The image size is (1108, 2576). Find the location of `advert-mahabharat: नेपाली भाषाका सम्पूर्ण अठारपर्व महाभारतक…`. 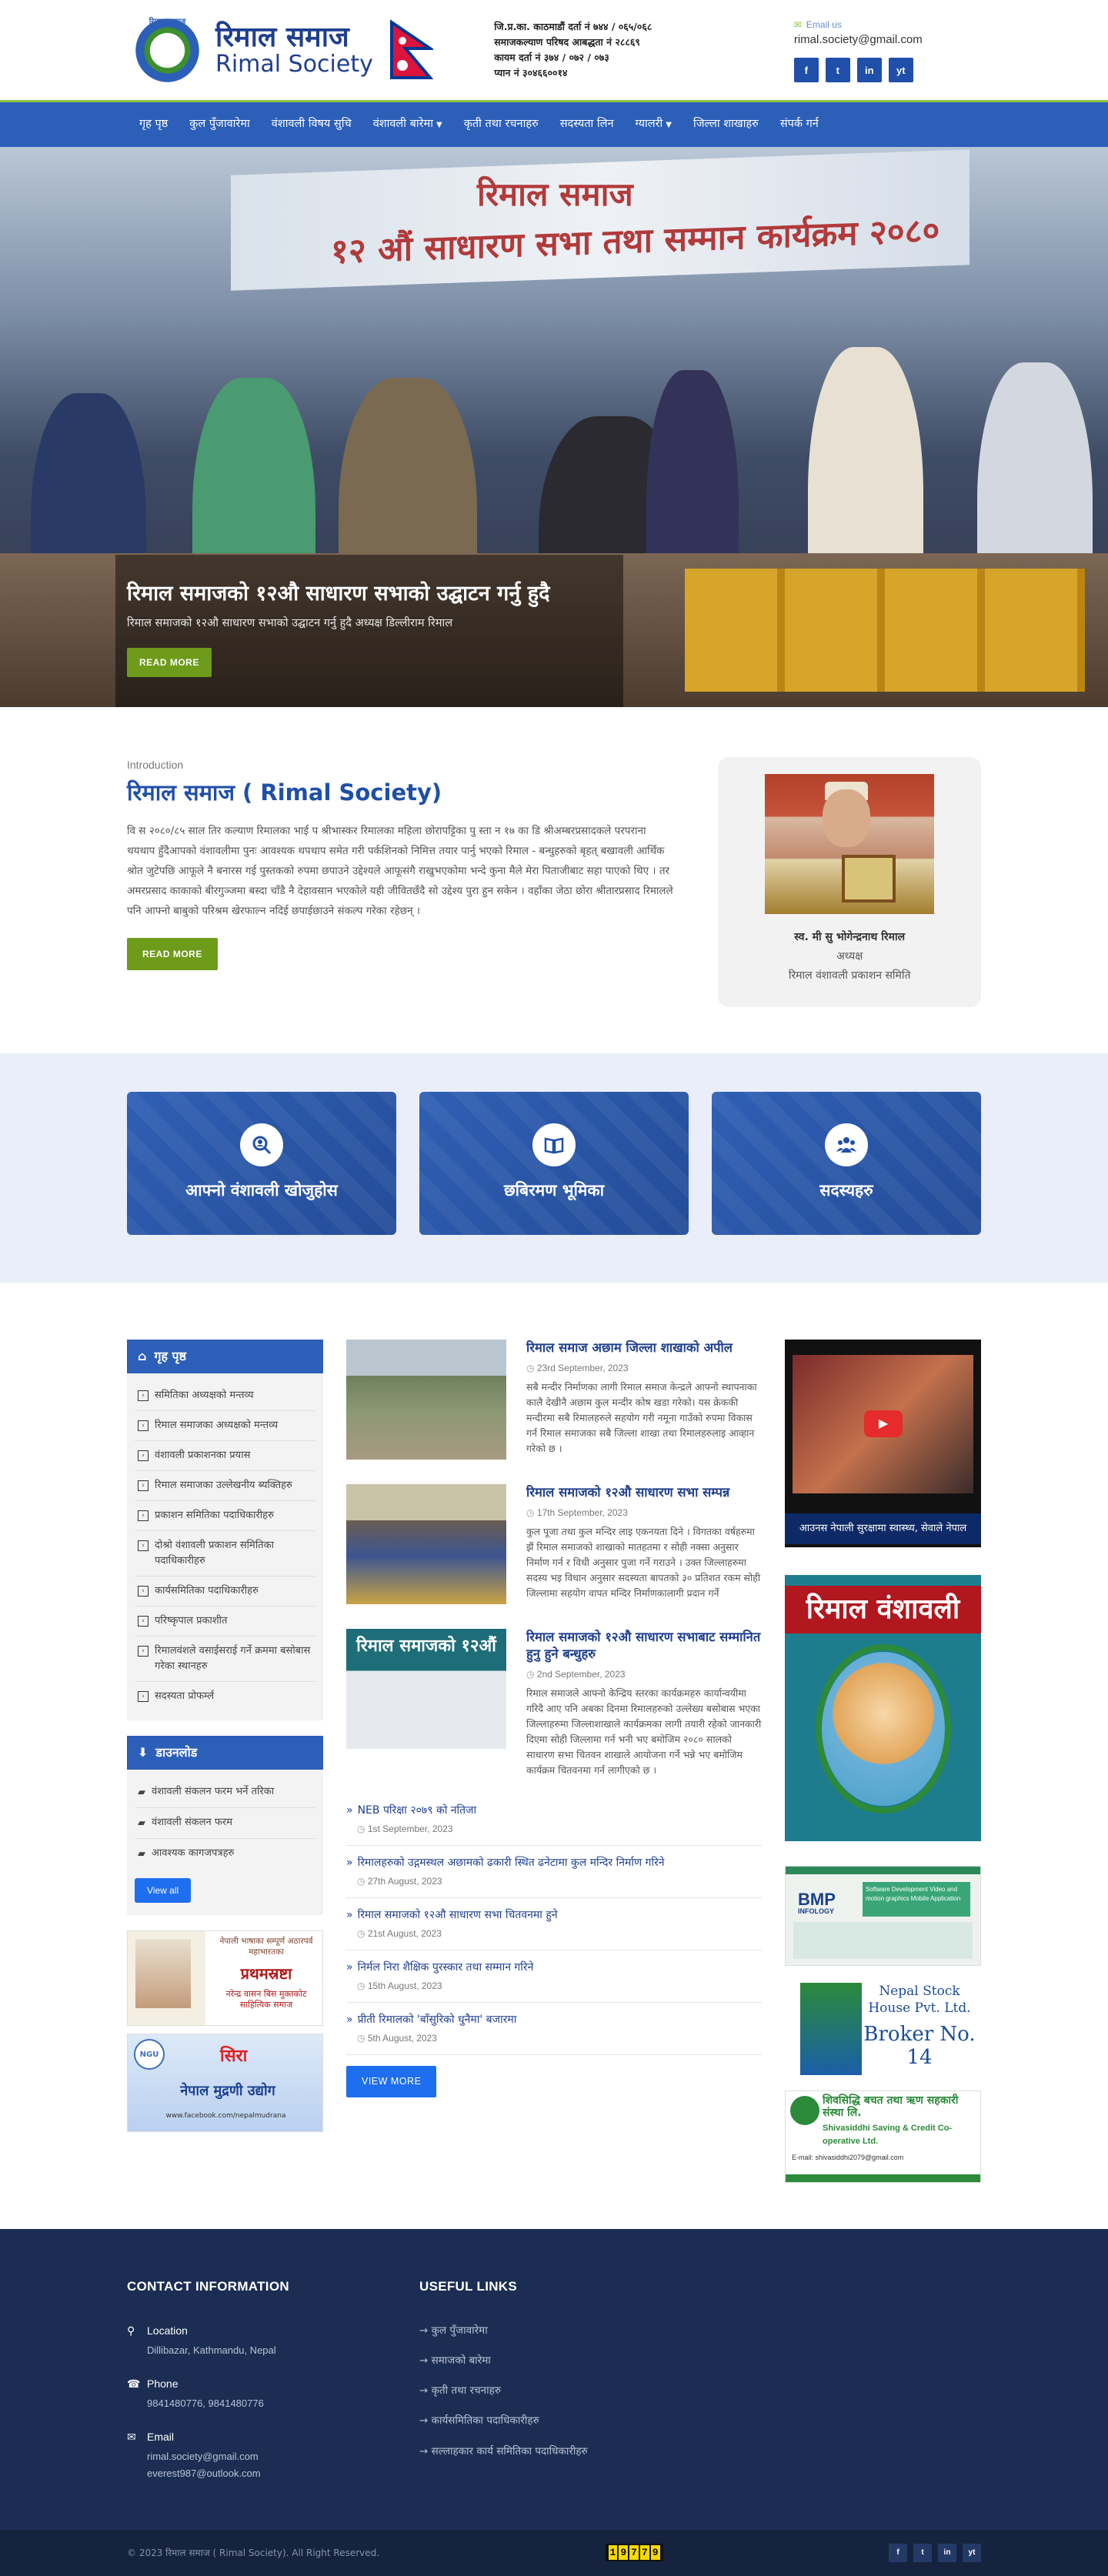

advert-mahabharat: नेपाली भाषाका सम्पूर्ण अठारपर्व महाभारतक… is located at coordinates (225, 1978).